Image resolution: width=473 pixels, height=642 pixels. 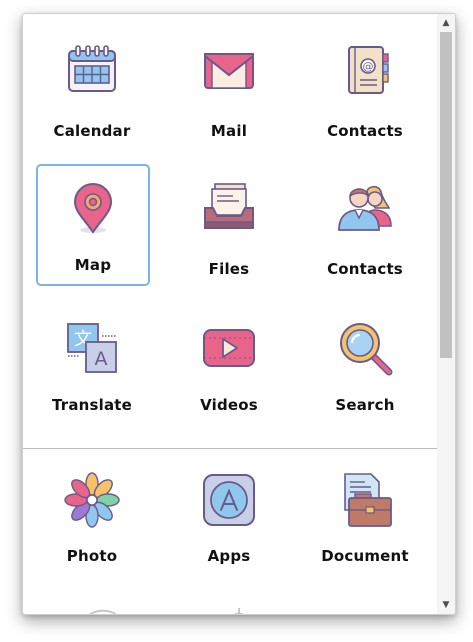 I want to click on app-label-search: Search, so click(x=365, y=405).